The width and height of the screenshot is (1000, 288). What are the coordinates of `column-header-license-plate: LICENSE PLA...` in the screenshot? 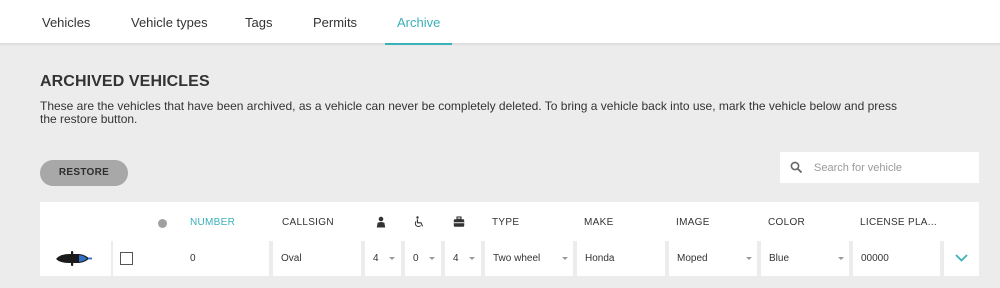 It's located at (898, 221).